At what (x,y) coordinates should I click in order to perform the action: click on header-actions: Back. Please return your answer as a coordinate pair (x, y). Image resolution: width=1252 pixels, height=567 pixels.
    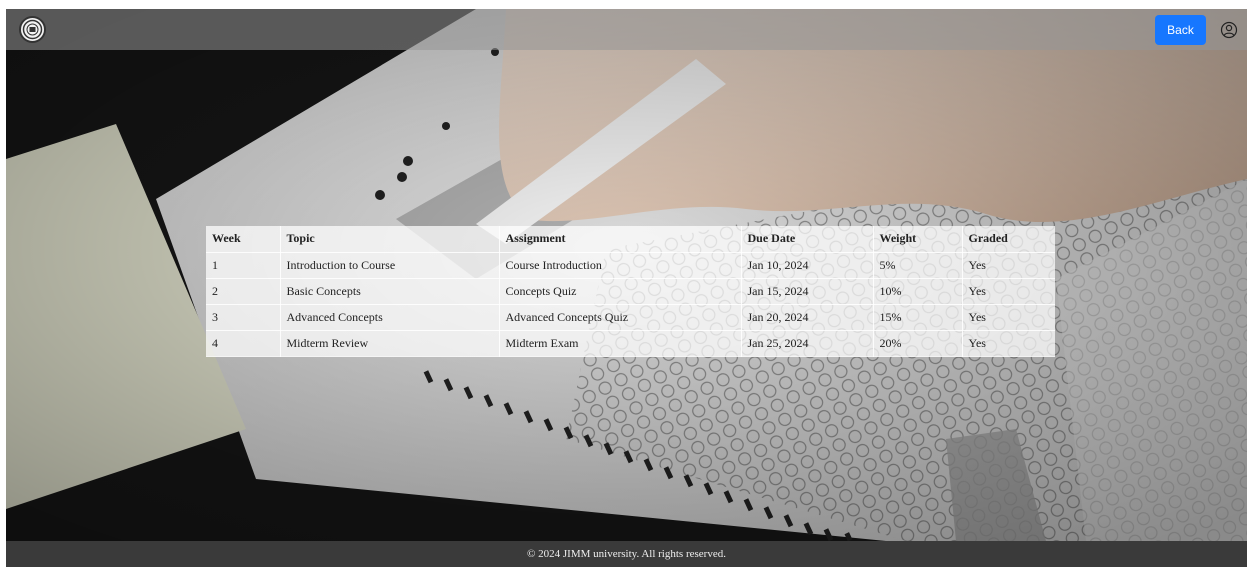
    Looking at the image, I should click on (1197, 29).